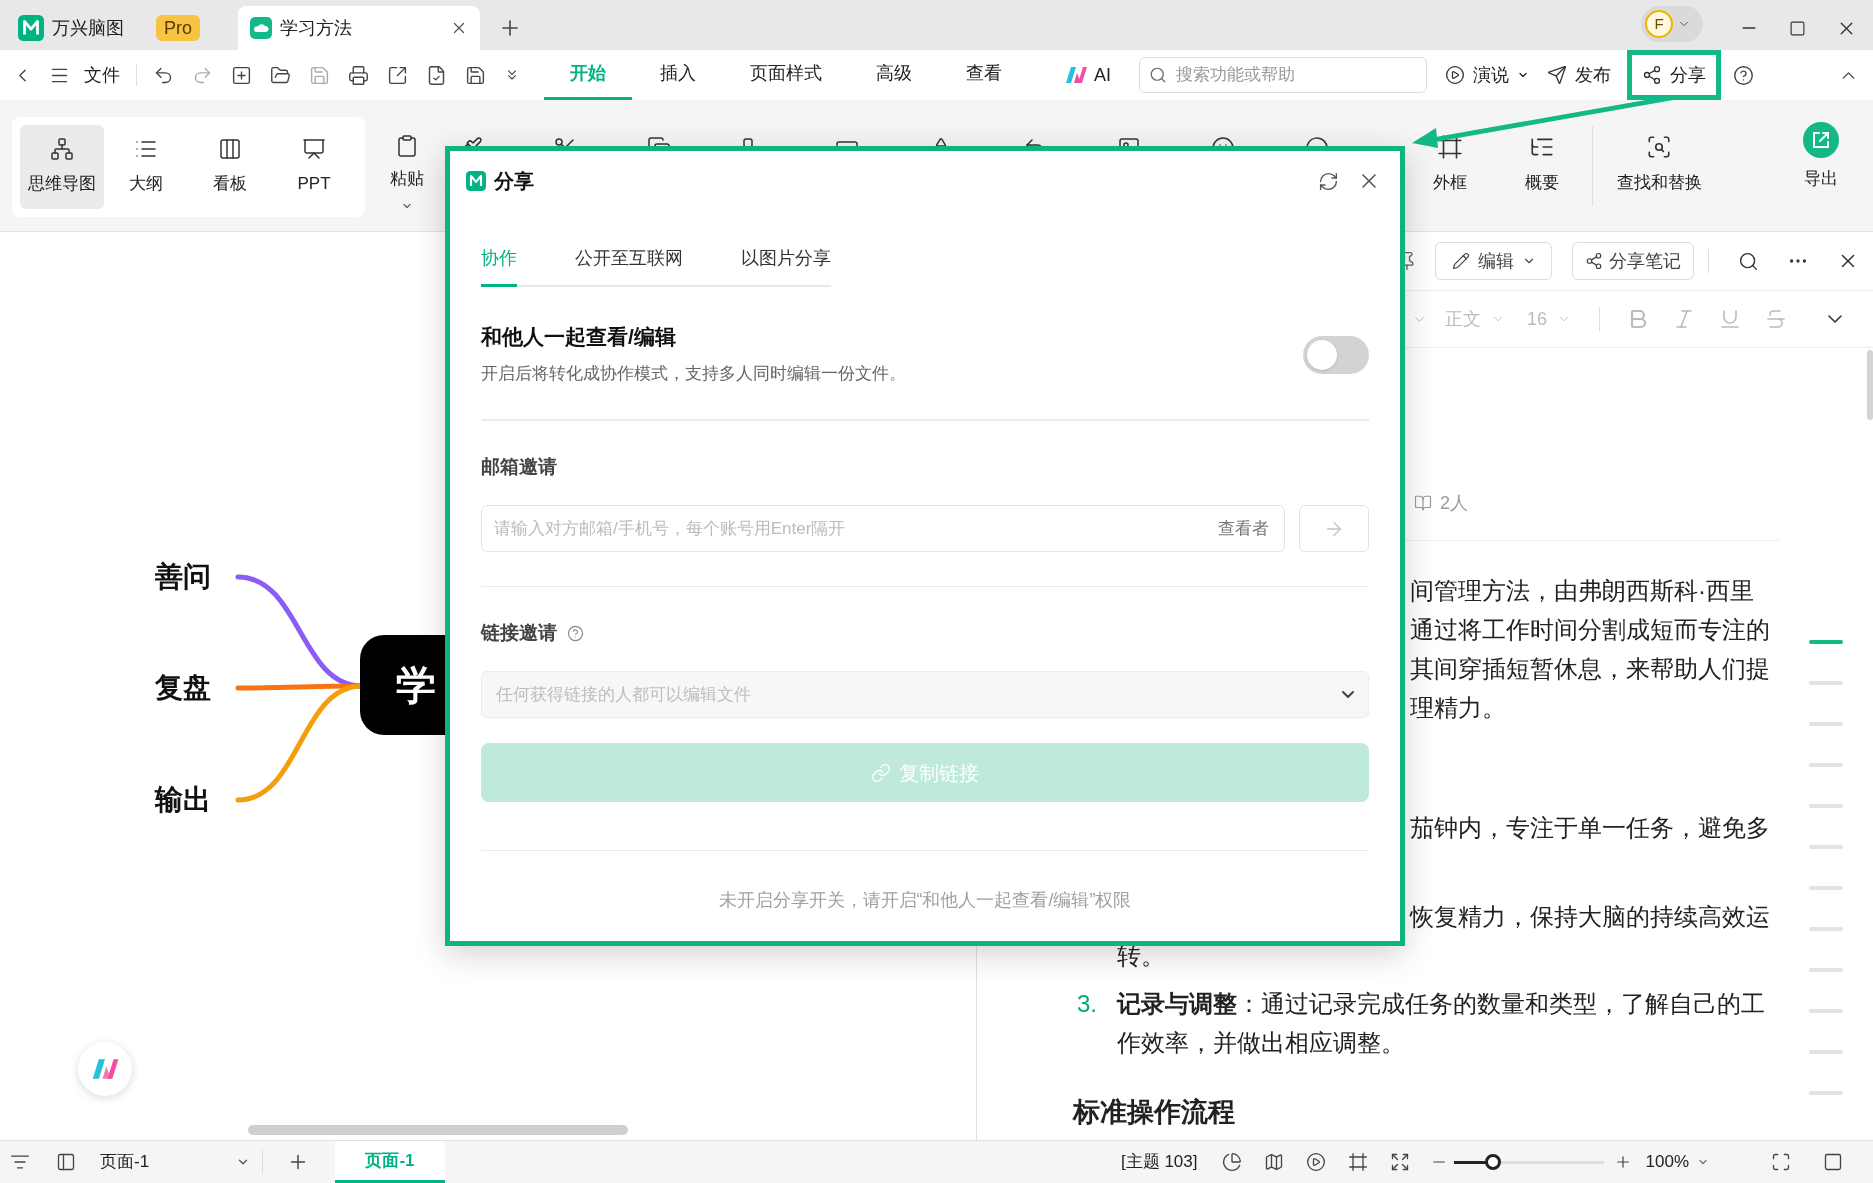 This screenshot has width=1873, height=1183. Describe the element at coordinates (629, 259) in the screenshot. I see `dialog-tab: 公开至互联网` at that location.